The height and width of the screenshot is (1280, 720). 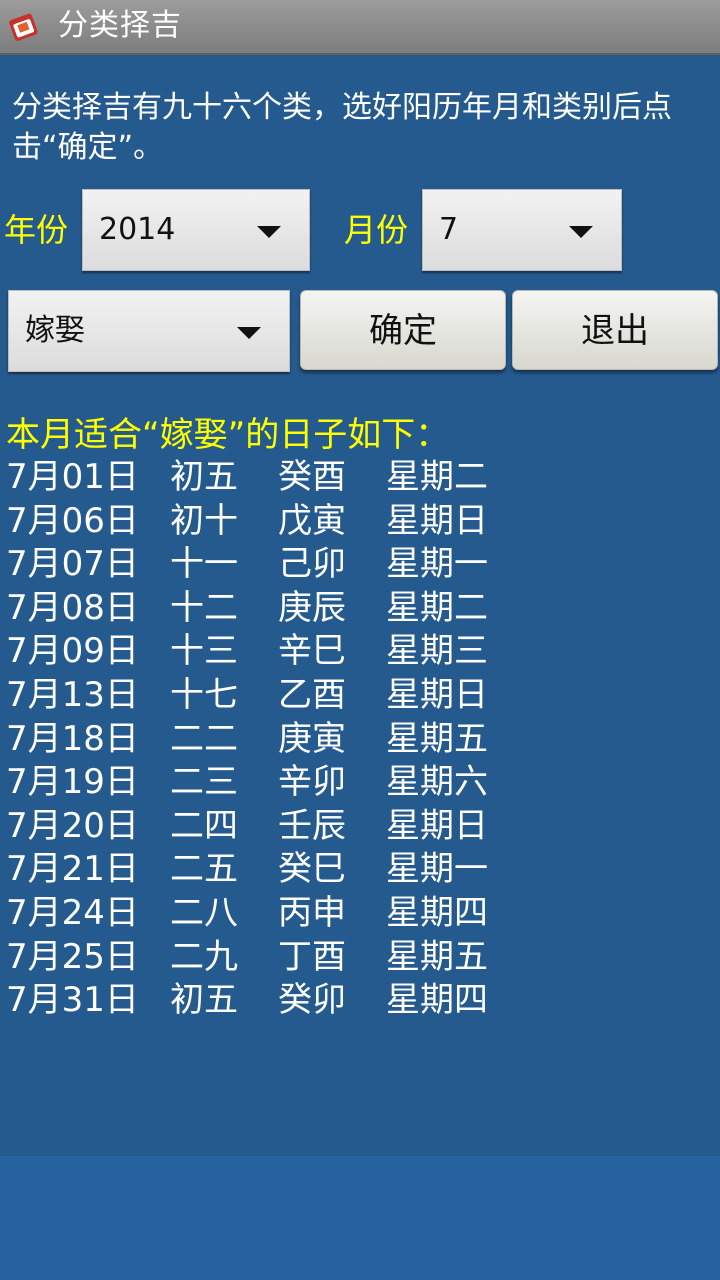 I want to click on year-label: 年份, so click(x=36, y=230).